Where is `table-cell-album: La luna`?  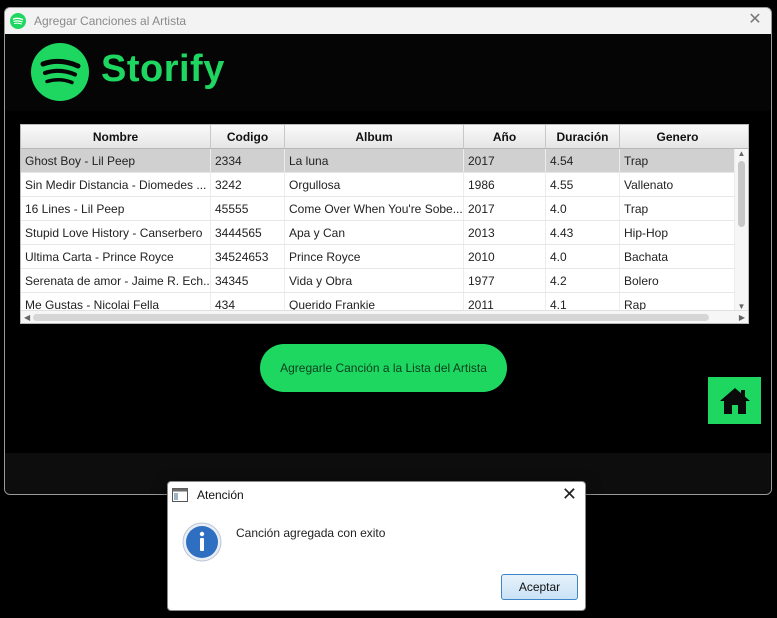 table-cell-album: La luna is located at coordinates (374, 160).